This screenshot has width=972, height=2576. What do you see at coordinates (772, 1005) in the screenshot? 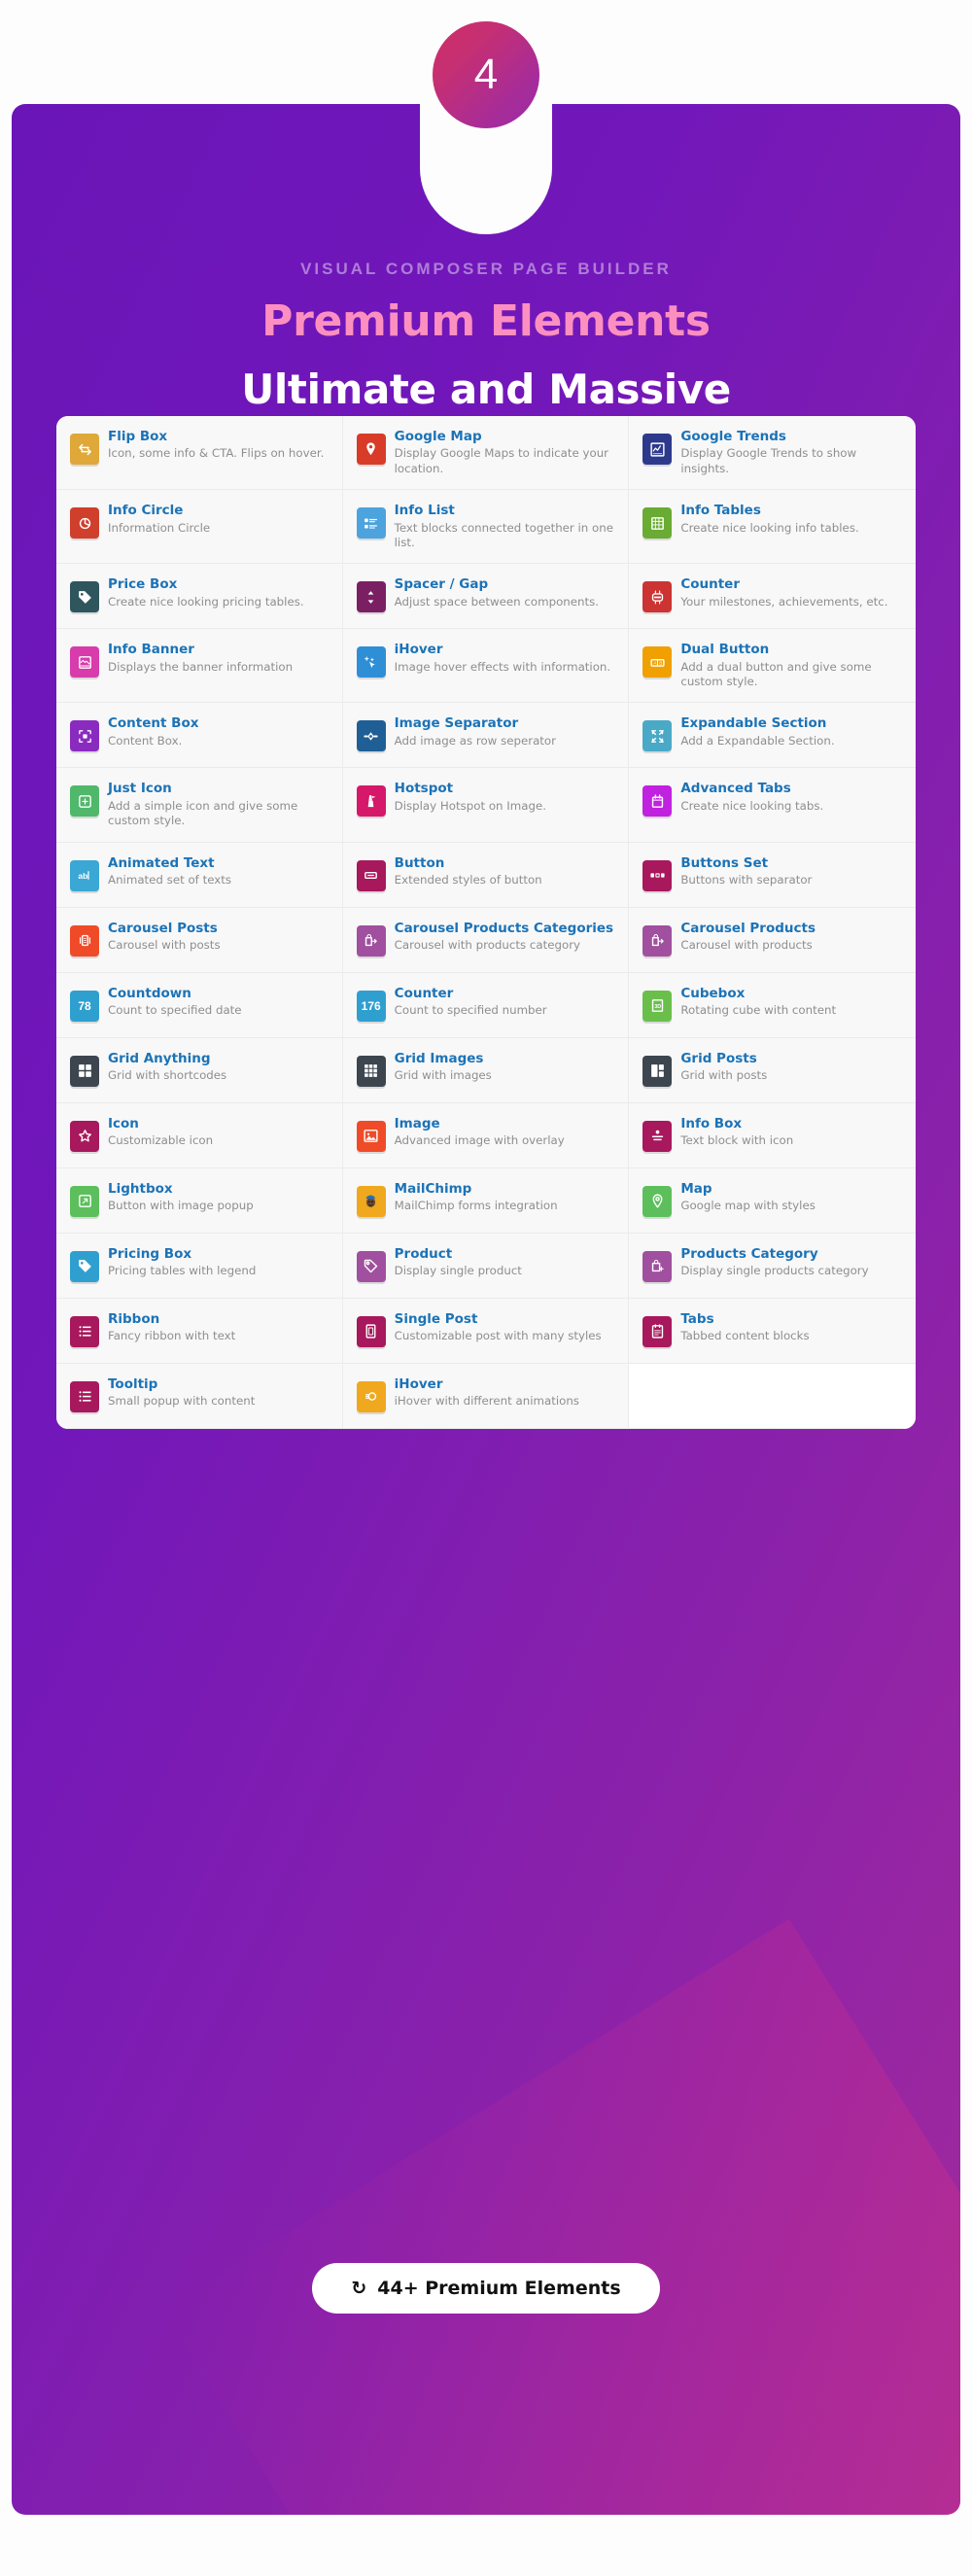
I see `element-card: 3D Cubebox Rotating cube with content` at bounding box center [772, 1005].